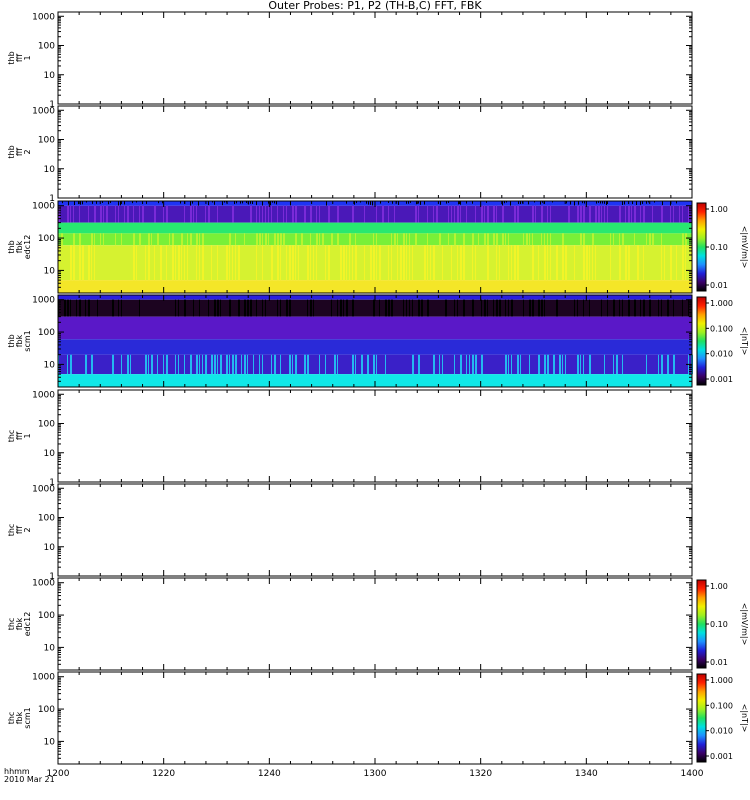 This screenshot has height=800, width=750. Describe the element at coordinates (19, 57) in the screenshot. I see `panel-label: thbfff1` at that location.